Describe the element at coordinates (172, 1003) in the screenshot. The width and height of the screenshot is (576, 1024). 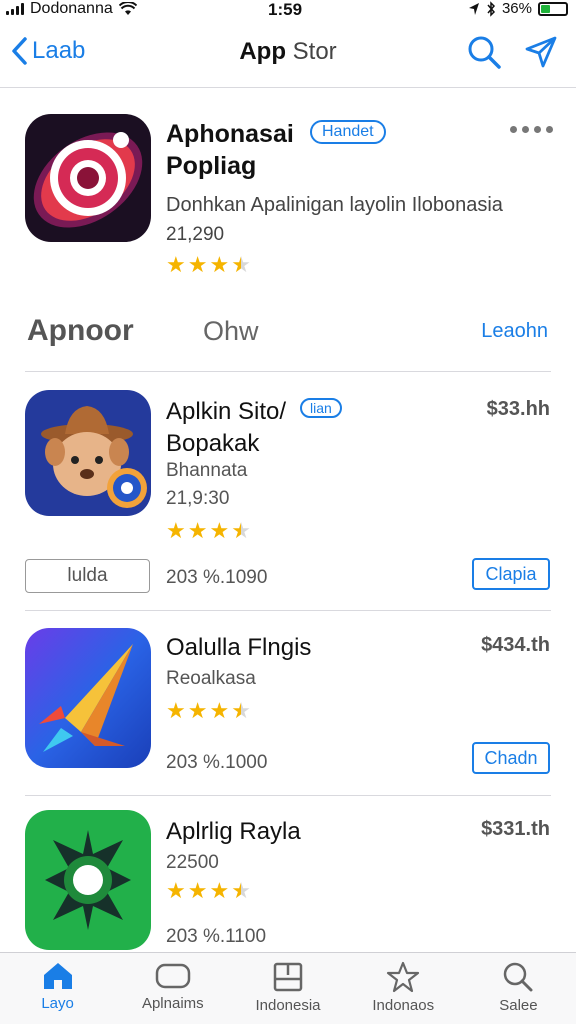
I see `tab-label: Aplnaims` at that location.